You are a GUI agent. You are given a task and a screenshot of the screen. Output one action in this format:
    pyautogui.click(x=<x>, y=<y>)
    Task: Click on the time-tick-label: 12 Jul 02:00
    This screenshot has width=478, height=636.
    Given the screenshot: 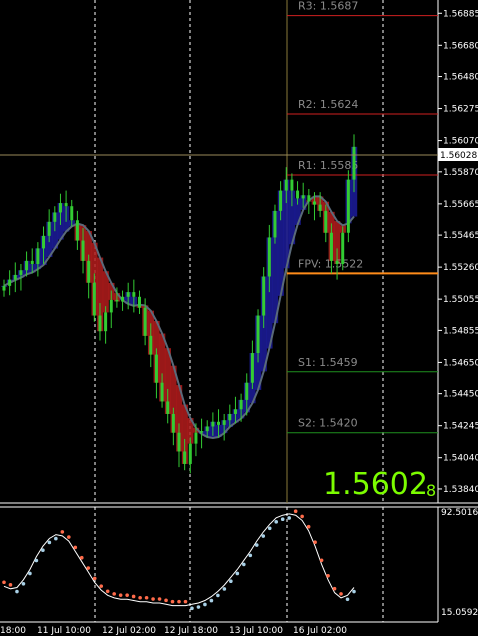 What is the action you would take?
    pyautogui.click(x=129, y=631)
    